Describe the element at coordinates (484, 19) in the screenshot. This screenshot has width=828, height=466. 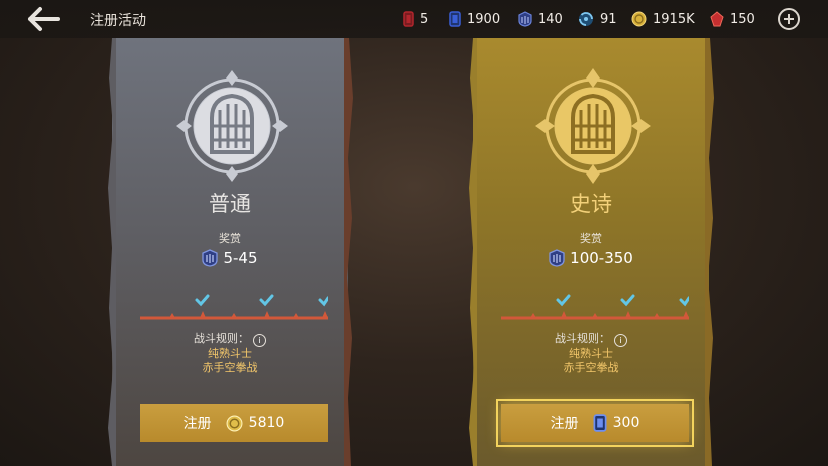
I see `blue-card-count: 1900` at that location.